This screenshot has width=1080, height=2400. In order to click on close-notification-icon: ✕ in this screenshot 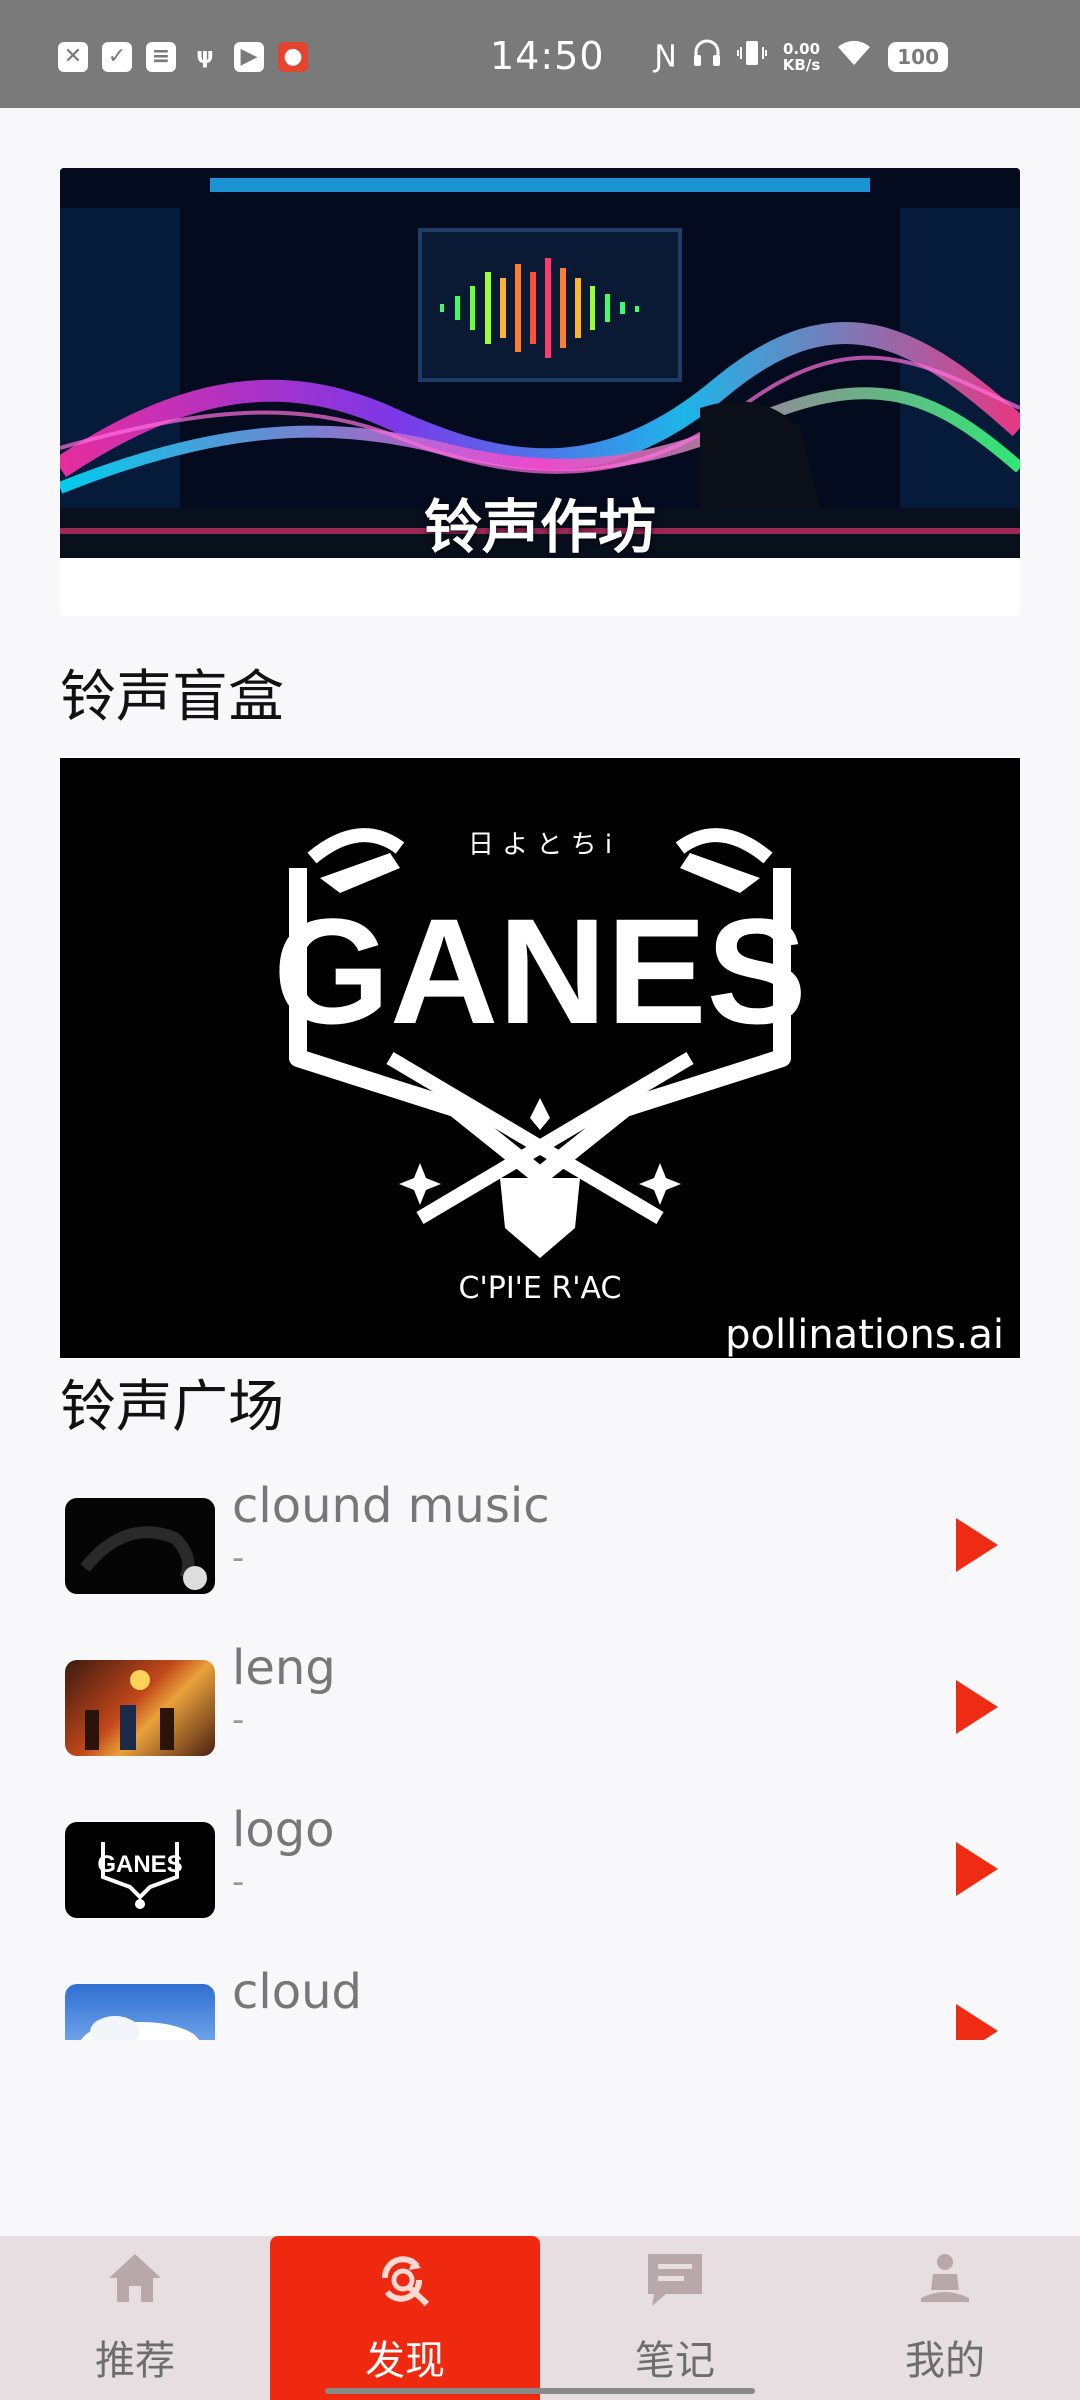, I will do `click(73, 57)`.